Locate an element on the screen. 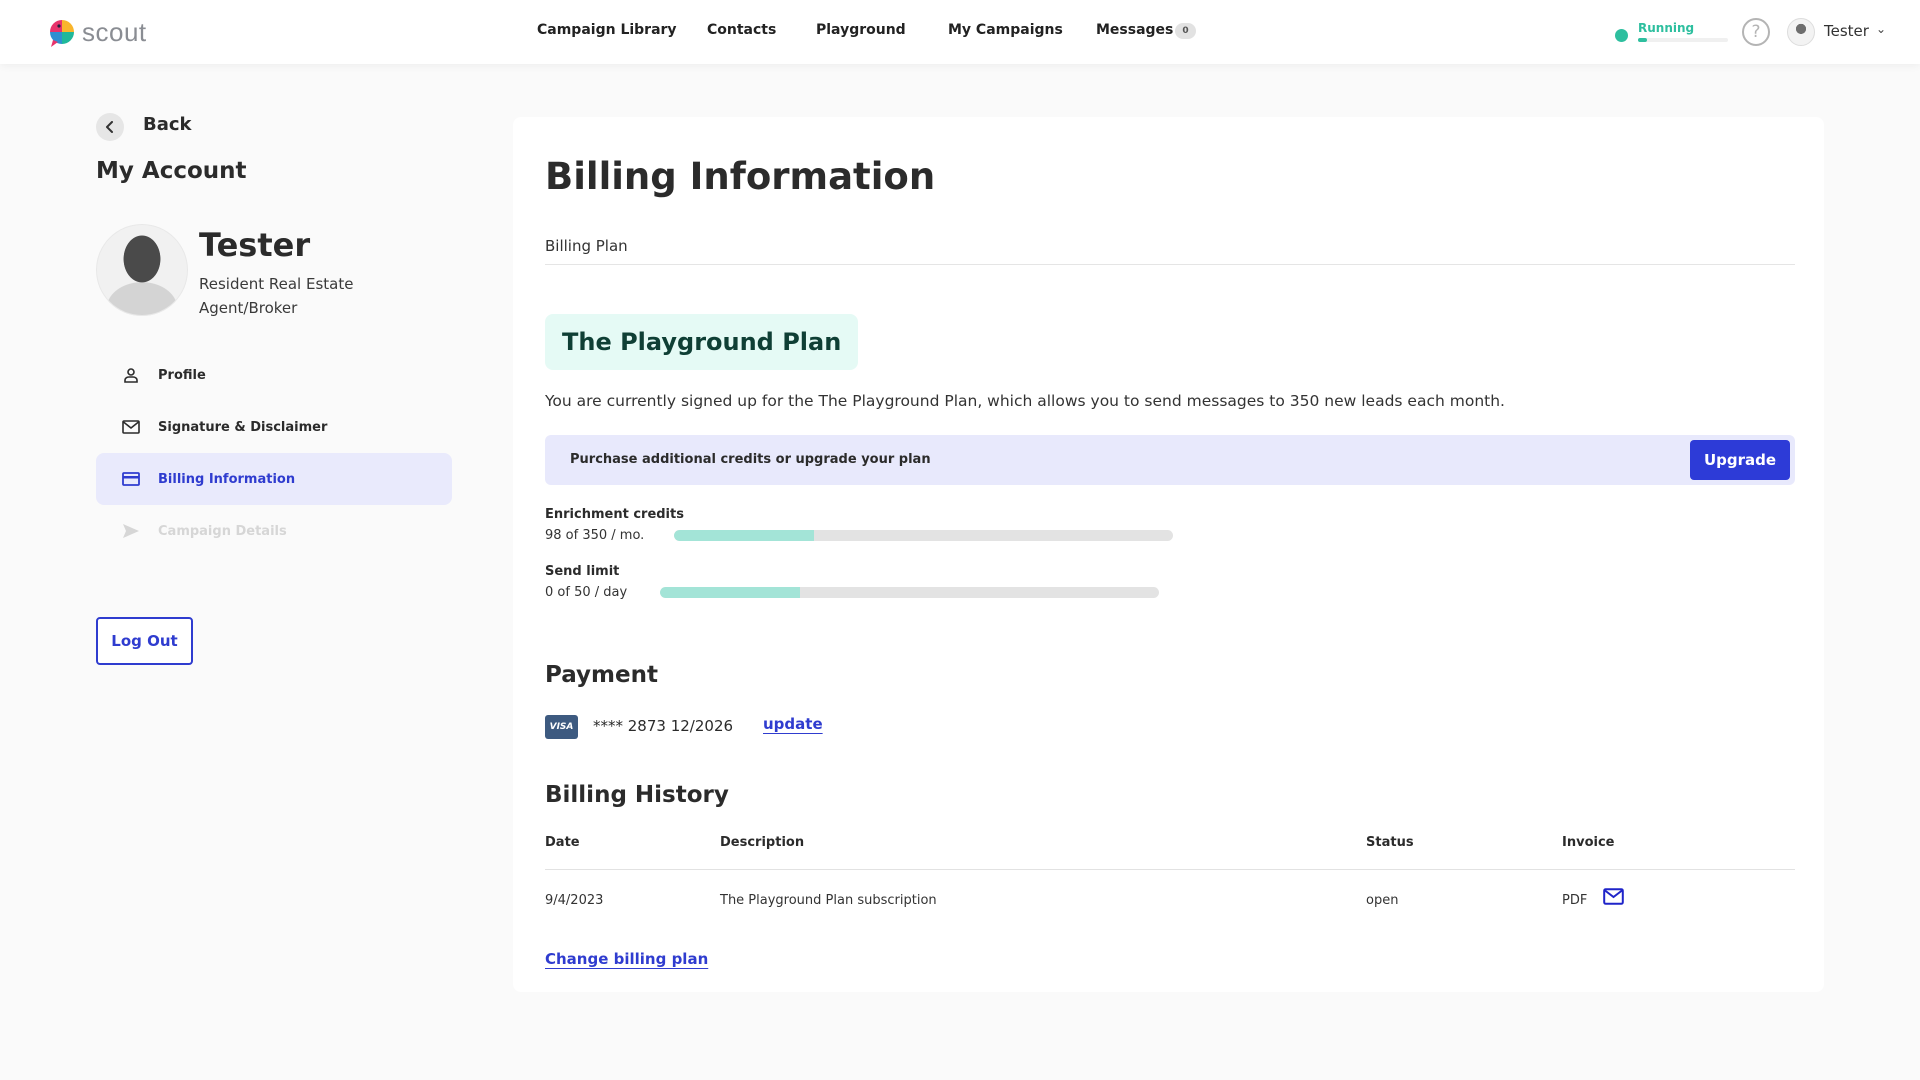 This screenshot has height=1080, width=1920. scout-bird-icon is located at coordinates (62, 33).